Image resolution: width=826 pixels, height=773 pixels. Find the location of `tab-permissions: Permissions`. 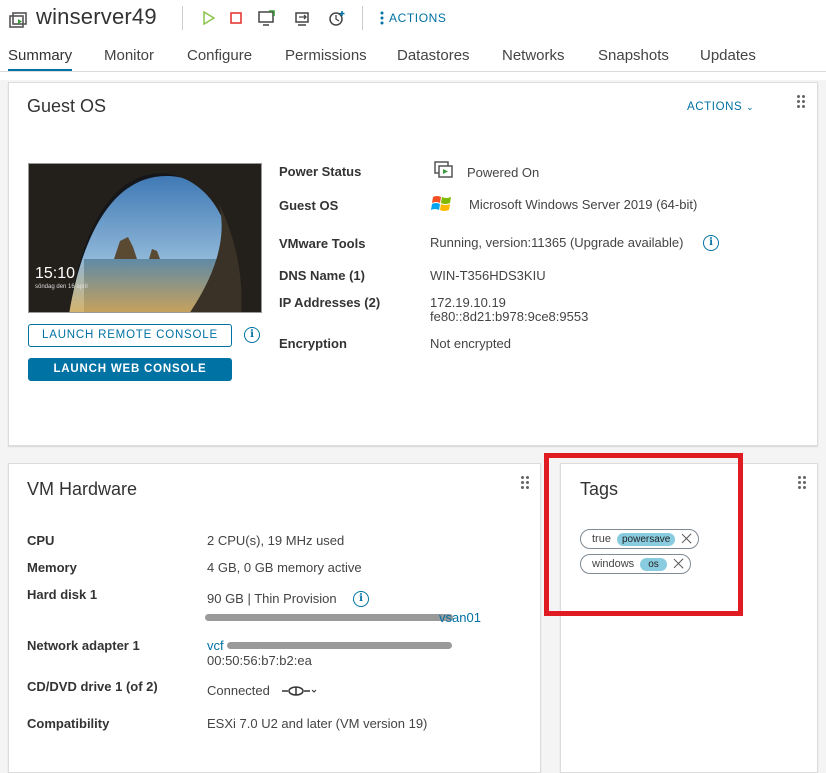

tab-permissions: Permissions is located at coordinates (326, 59).